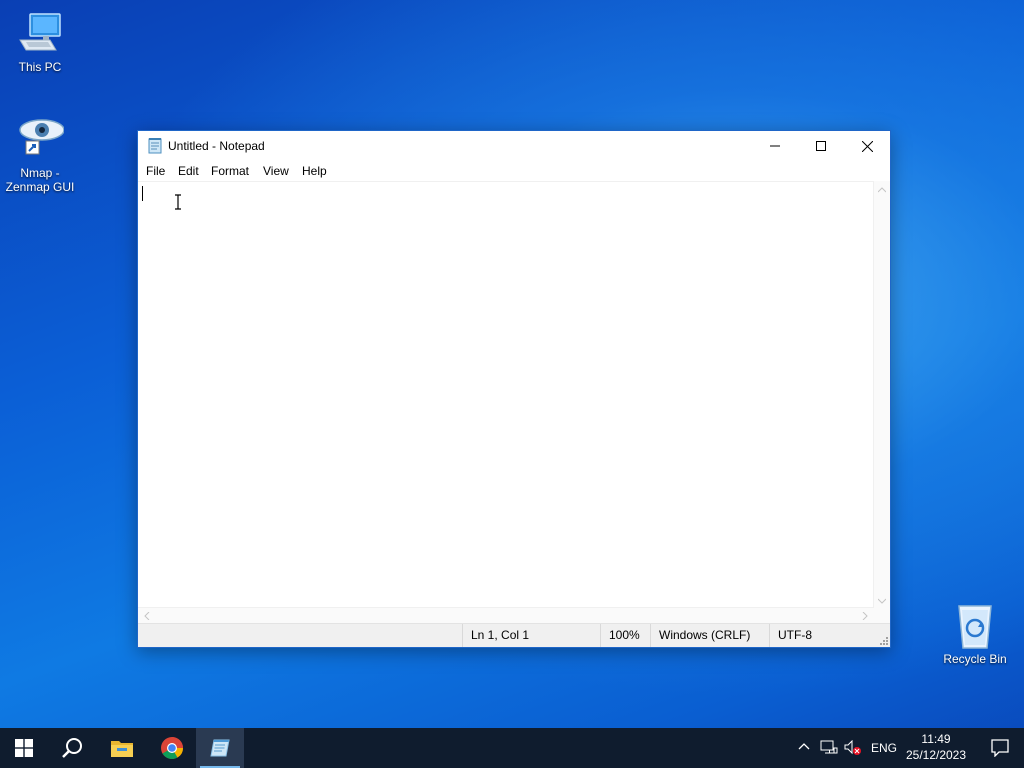  Describe the element at coordinates (142, 193) in the screenshot. I see `text-caret` at that location.